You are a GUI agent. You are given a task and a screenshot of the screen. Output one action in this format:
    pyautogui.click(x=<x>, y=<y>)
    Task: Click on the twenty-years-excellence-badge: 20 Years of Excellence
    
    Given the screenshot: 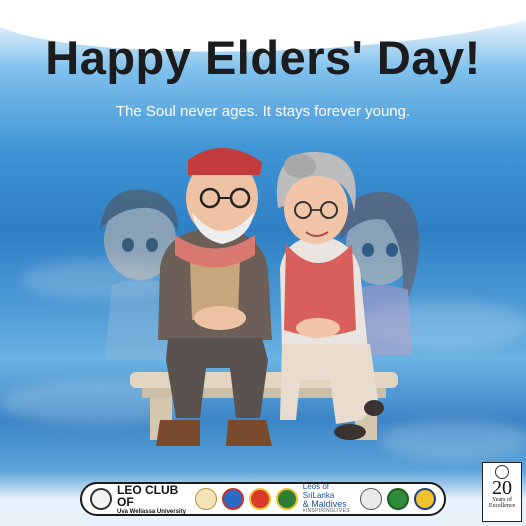 What is the action you would take?
    pyautogui.click(x=502, y=492)
    